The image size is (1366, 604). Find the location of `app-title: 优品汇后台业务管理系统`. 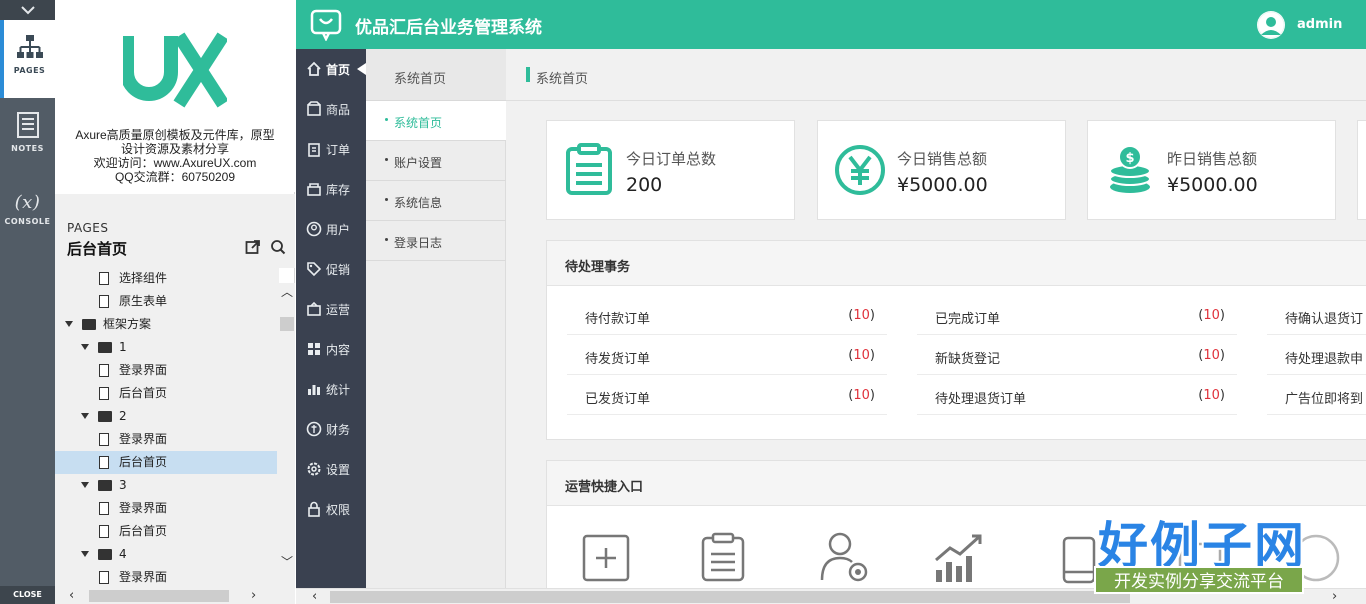

app-title: 优品汇后台业务管理系统 is located at coordinates (448, 28).